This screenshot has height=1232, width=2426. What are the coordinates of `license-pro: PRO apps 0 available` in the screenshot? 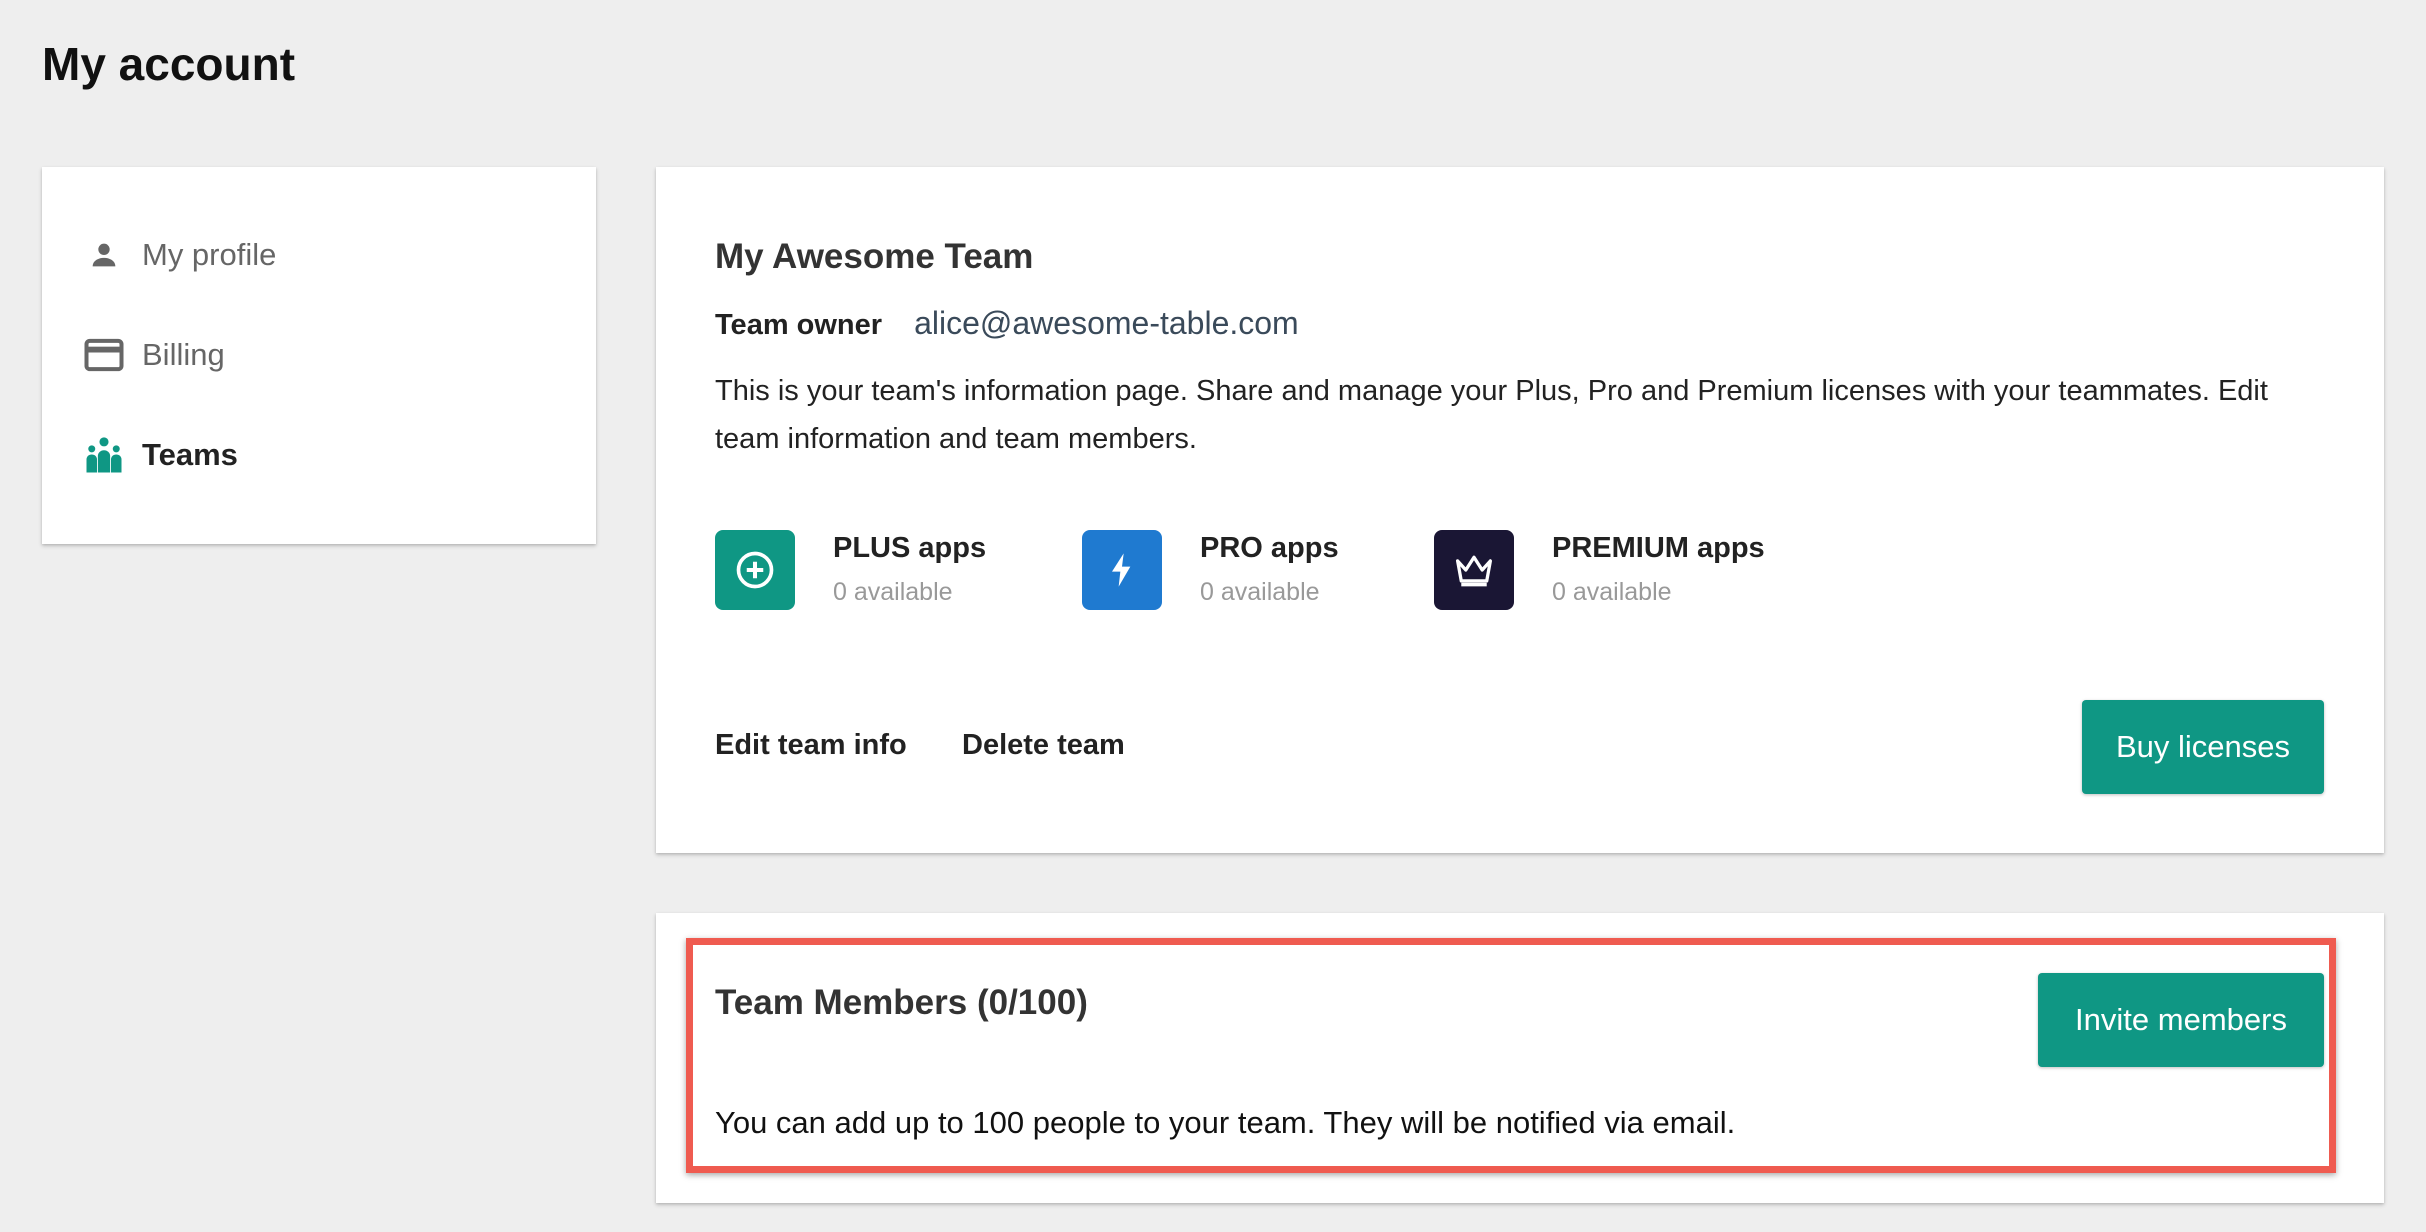 It's located at (1210, 570).